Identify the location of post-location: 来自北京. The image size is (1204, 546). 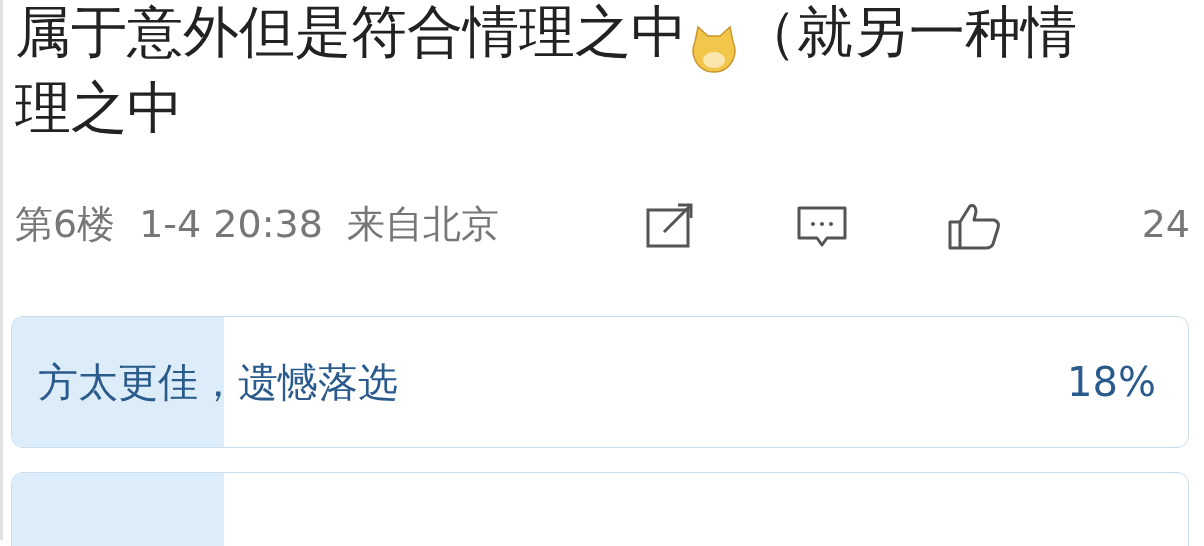
(422, 224).